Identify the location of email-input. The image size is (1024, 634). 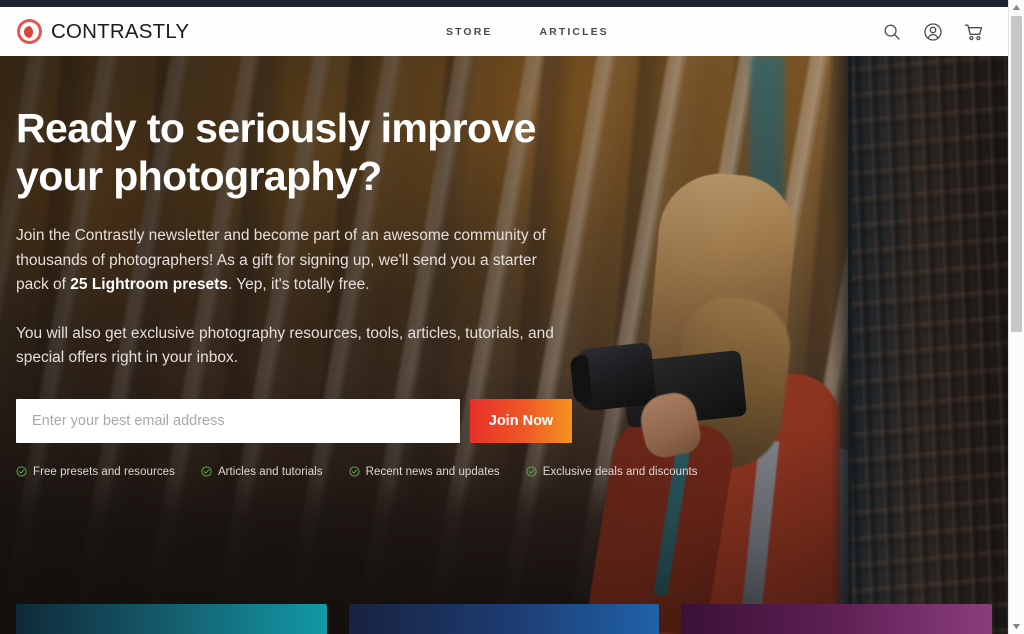
(238, 420).